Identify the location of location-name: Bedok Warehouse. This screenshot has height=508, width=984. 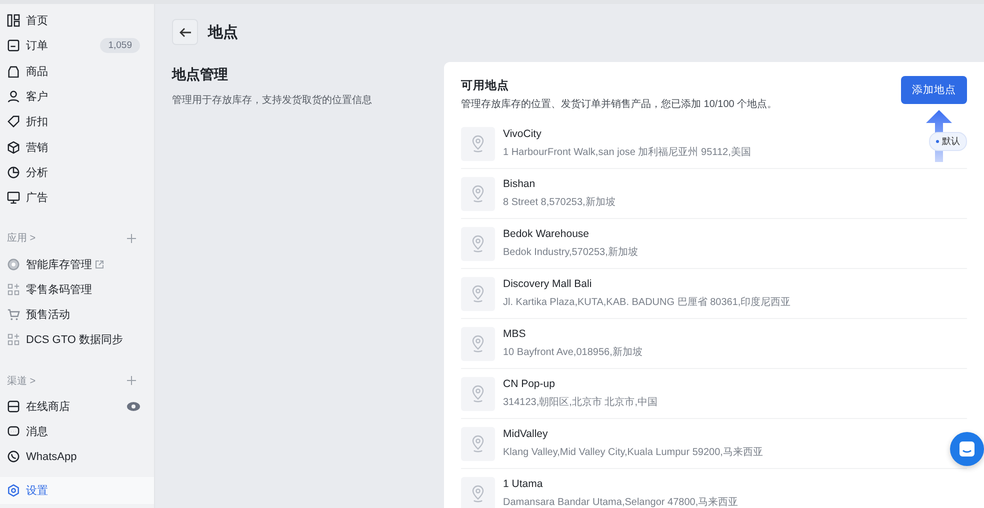
(570, 234).